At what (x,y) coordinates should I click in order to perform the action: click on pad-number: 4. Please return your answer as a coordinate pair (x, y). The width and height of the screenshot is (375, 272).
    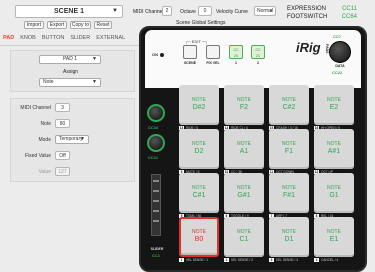
    Looking at the image, I should click on (316, 260).